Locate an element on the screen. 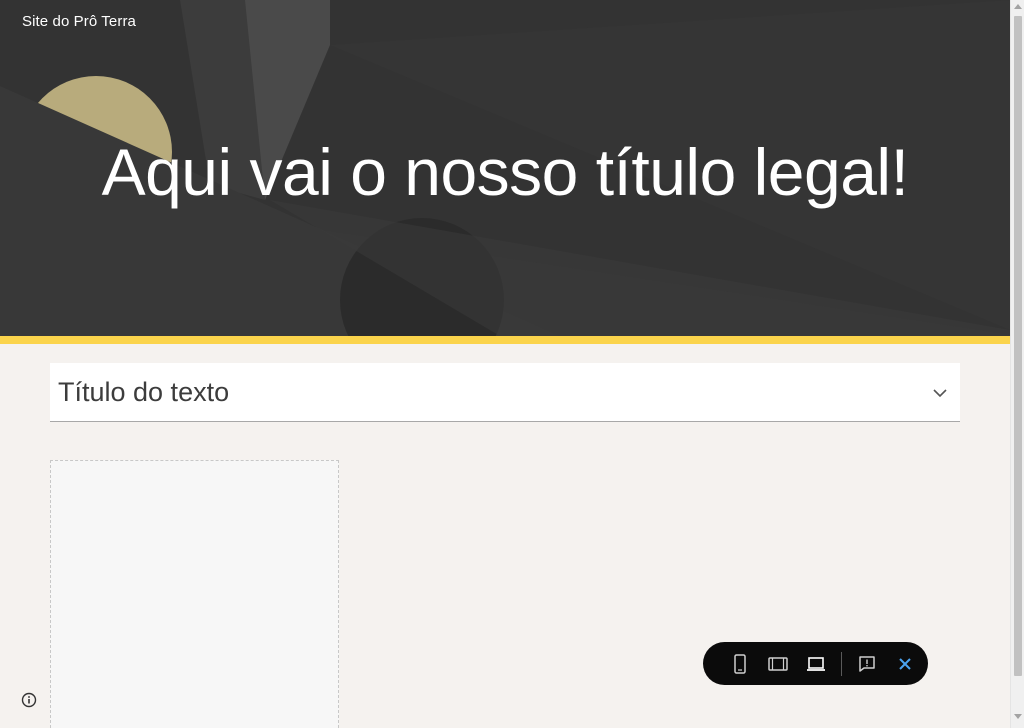 This screenshot has width=1024, height=728. scroll-up-arrow-icon is located at coordinates (1018, 6).